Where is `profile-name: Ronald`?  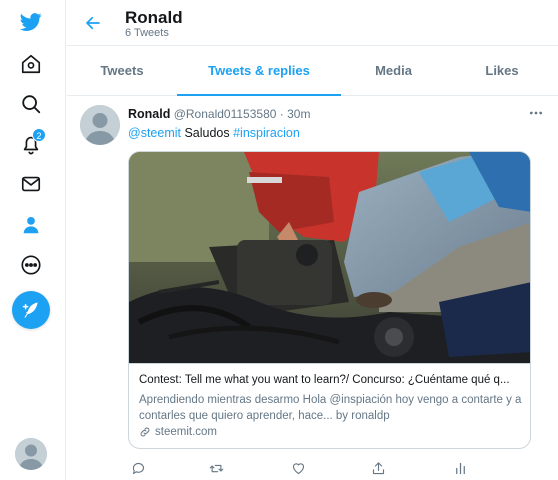
profile-name: Ronald is located at coordinates (154, 17).